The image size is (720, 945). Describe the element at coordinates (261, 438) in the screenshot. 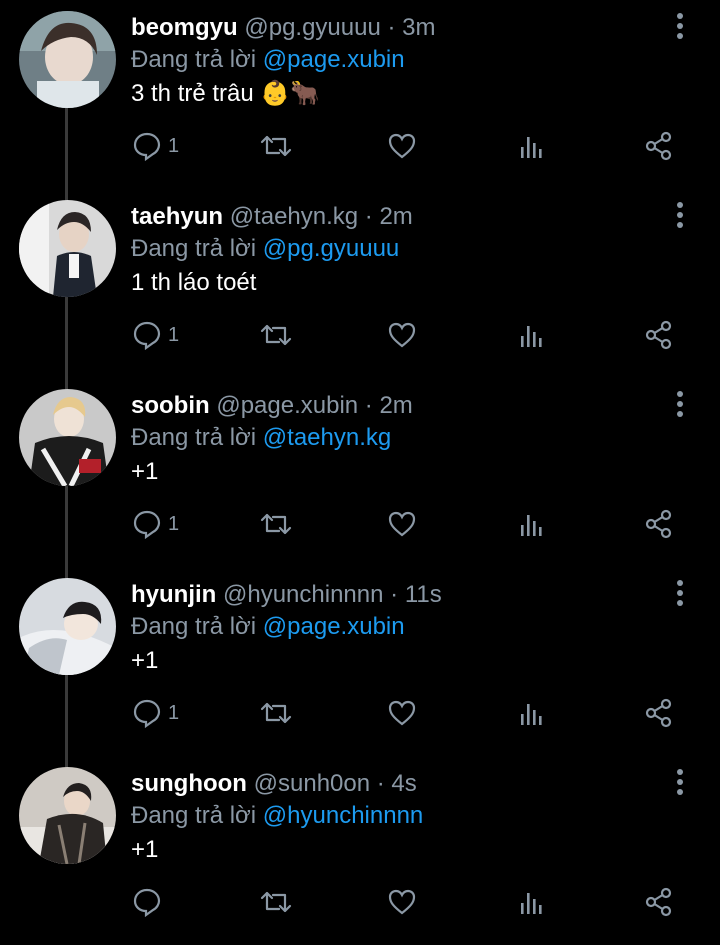

I see `reply-context: Đang trả lời @taehyn.kg` at that location.